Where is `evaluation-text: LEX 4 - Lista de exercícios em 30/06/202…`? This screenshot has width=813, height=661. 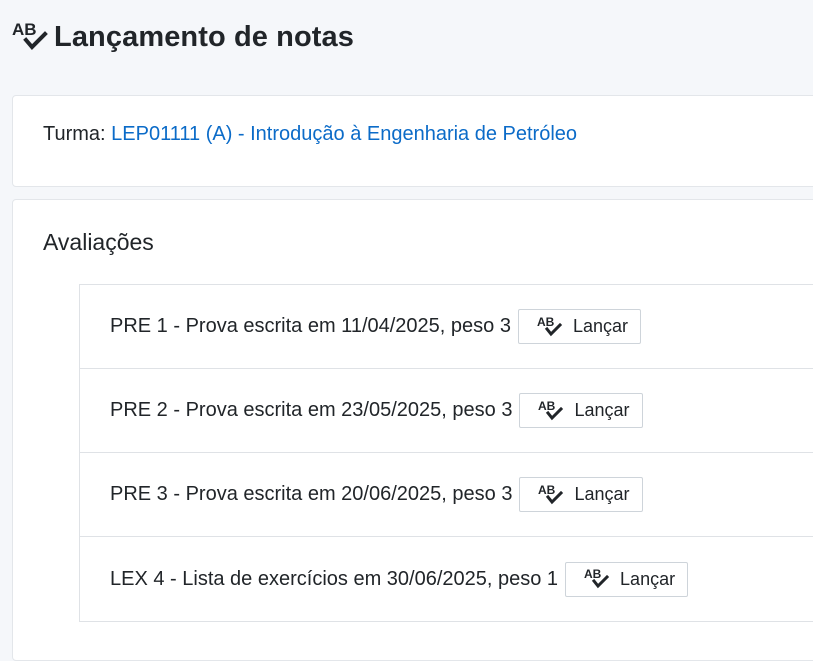 evaluation-text: LEX 4 - Lista de exercícios em 30/06/202… is located at coordinates (334, 578).